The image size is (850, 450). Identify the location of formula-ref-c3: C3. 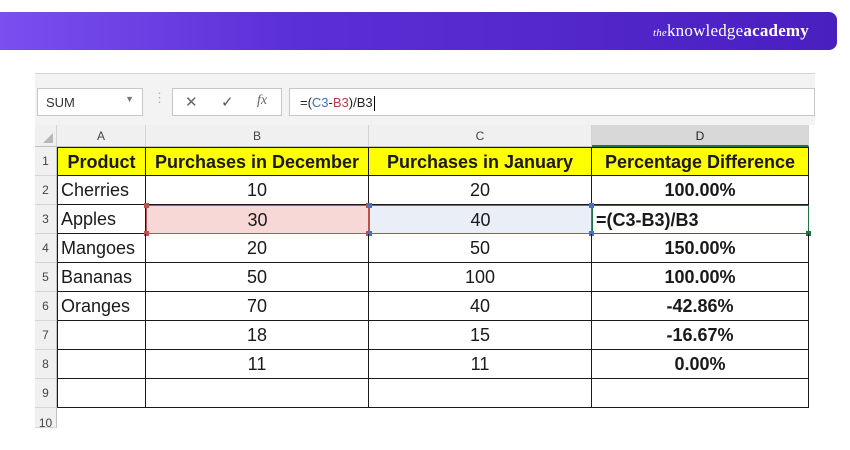
(320, 102).